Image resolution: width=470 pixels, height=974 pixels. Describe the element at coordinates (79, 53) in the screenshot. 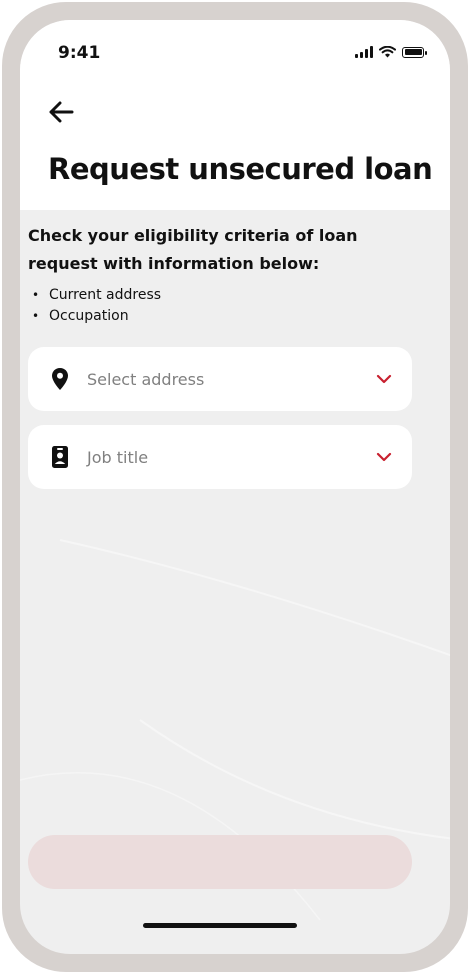

I see `status-time: 9:41` at that location.